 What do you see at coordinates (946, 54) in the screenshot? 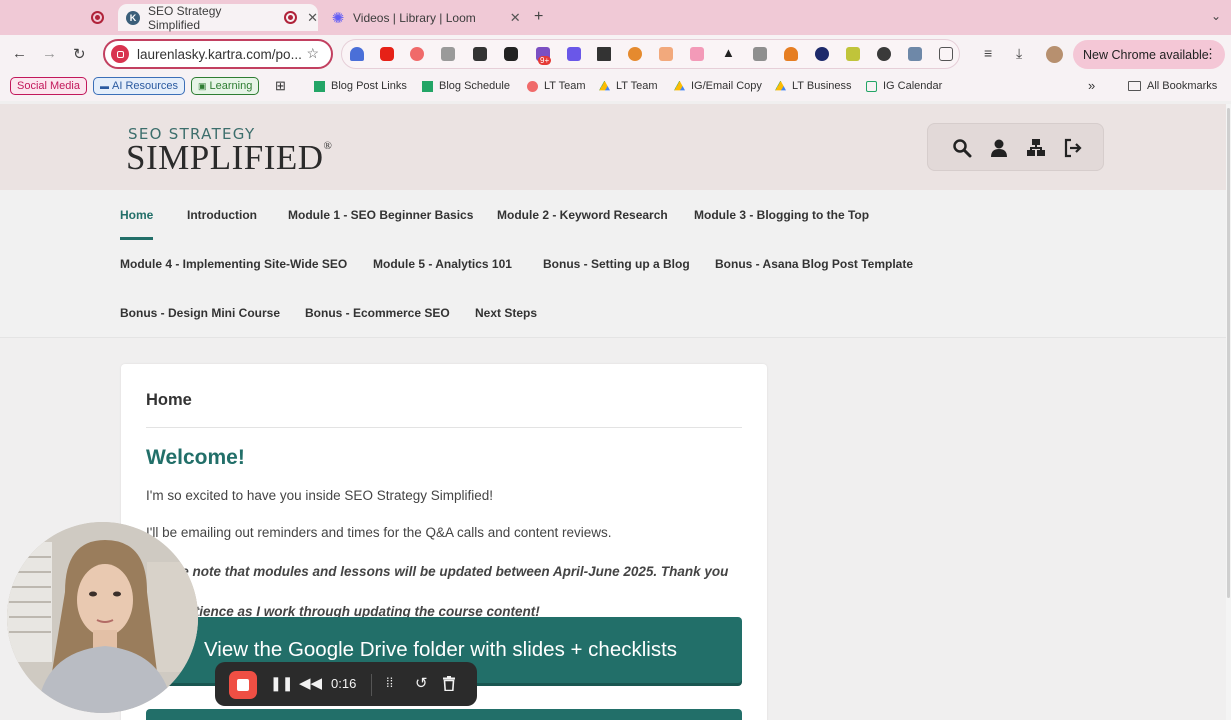
I see `extensions-puzzle-icon` at bounding box center [946, 54].